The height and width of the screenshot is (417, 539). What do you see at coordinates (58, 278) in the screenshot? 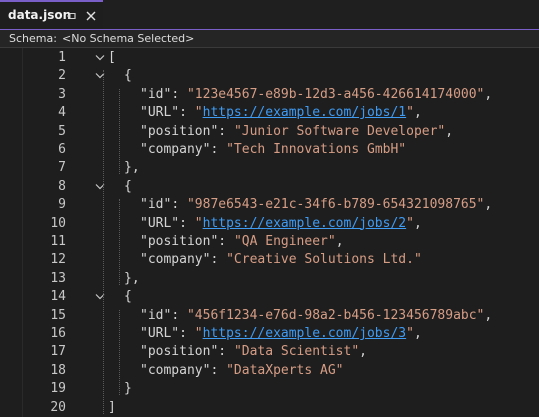
I see `line-number: 13` at bounding box center [58, 278].